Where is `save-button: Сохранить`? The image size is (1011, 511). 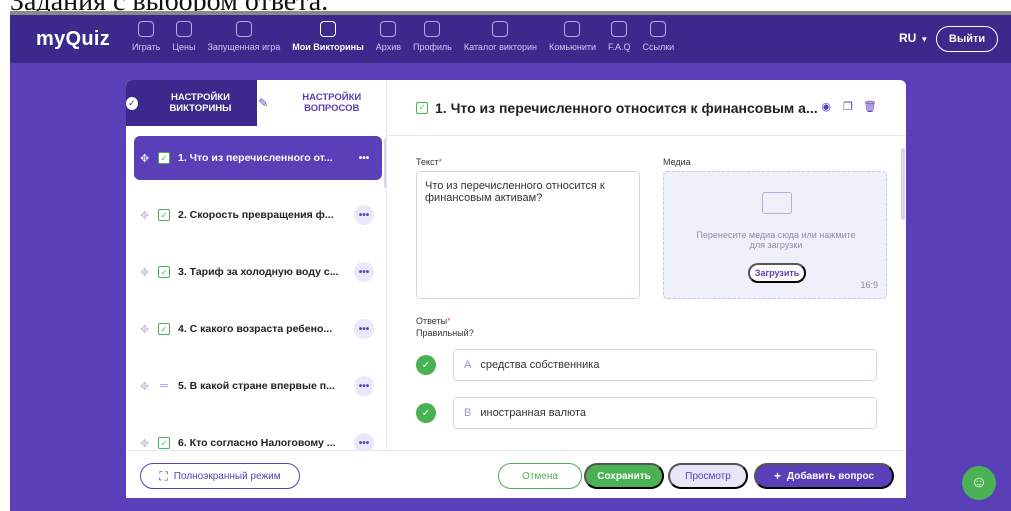 save-button: Сохранить is located at coordinates (624, 476).